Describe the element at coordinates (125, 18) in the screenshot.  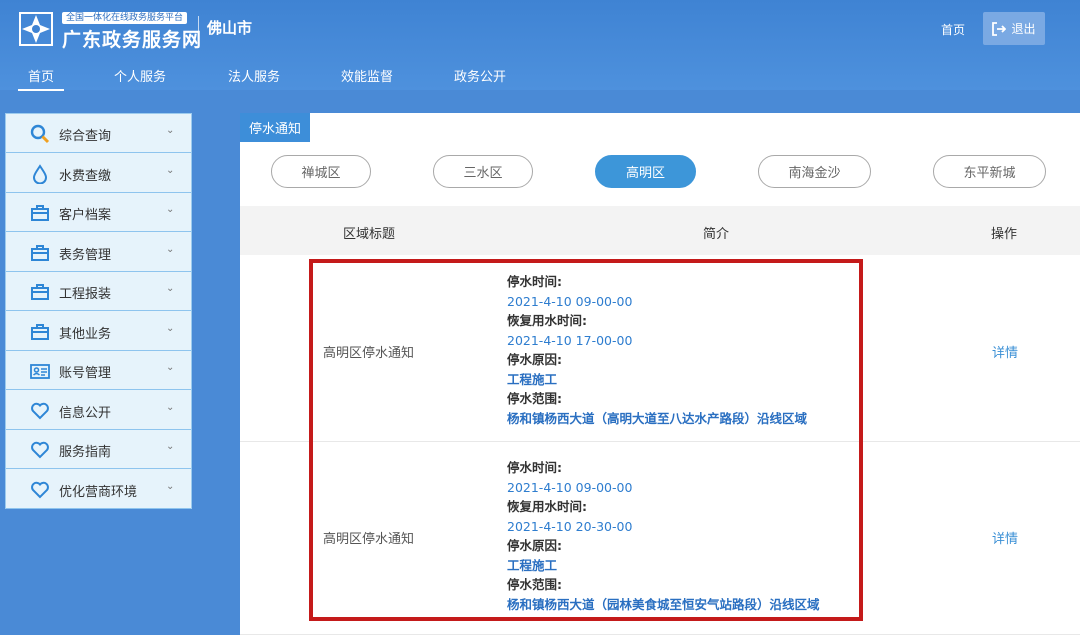
I see `platform-badge: 全国一体化在线政务服务平台` at that location.